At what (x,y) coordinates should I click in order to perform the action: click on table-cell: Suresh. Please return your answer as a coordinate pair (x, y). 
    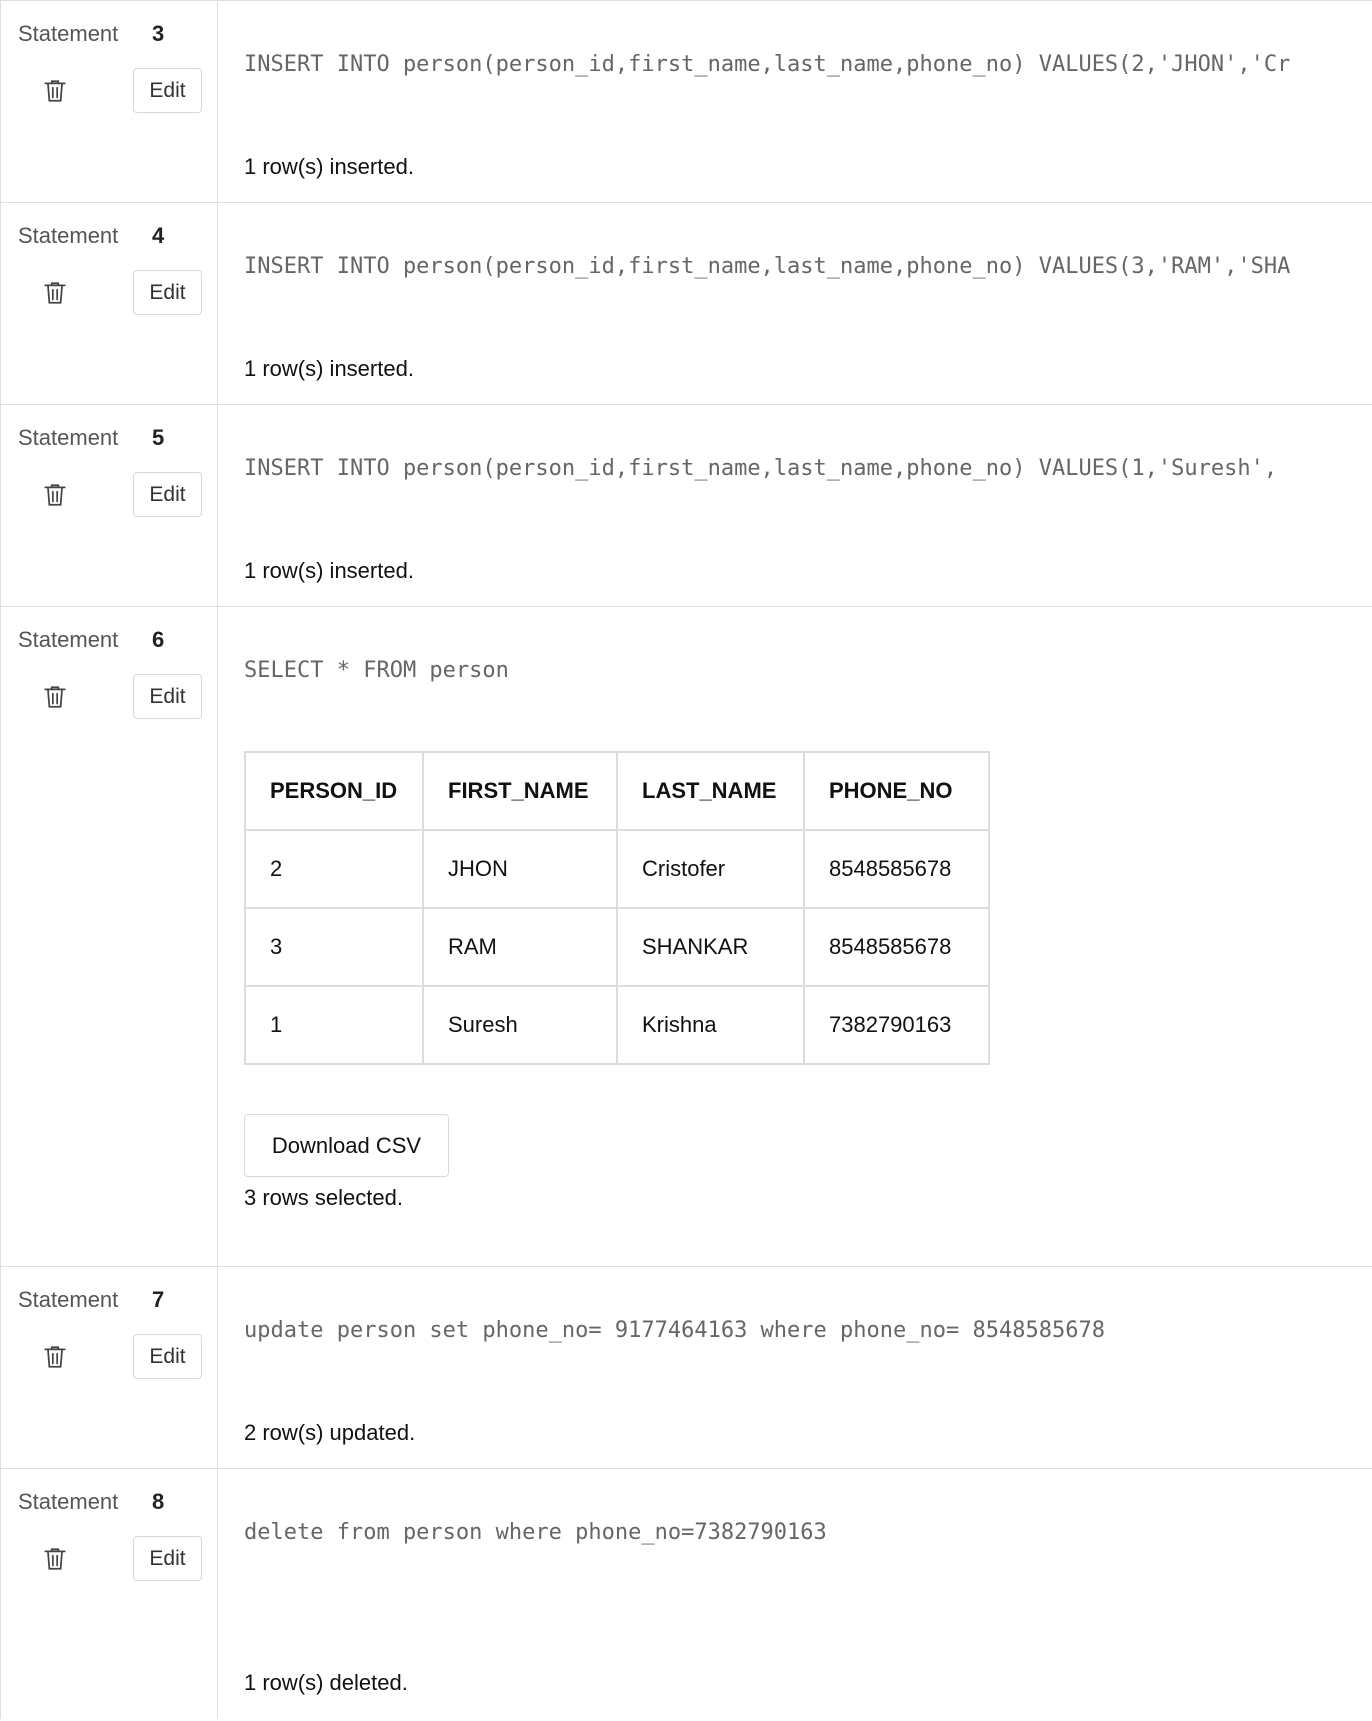
    Looking at the image, I should click on (520, 1025).